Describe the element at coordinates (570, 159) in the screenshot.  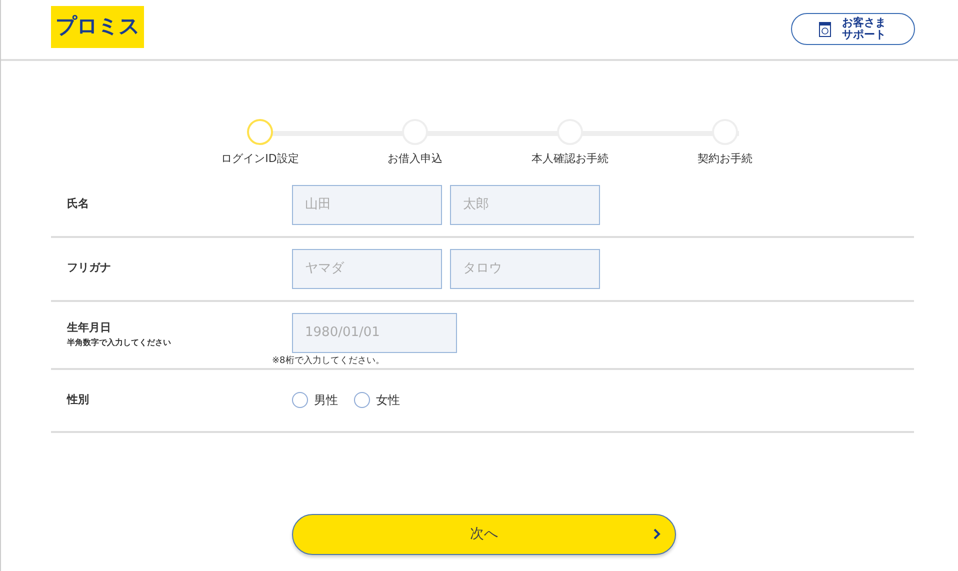
I see `step-label: 本人確認お手続` at that location.